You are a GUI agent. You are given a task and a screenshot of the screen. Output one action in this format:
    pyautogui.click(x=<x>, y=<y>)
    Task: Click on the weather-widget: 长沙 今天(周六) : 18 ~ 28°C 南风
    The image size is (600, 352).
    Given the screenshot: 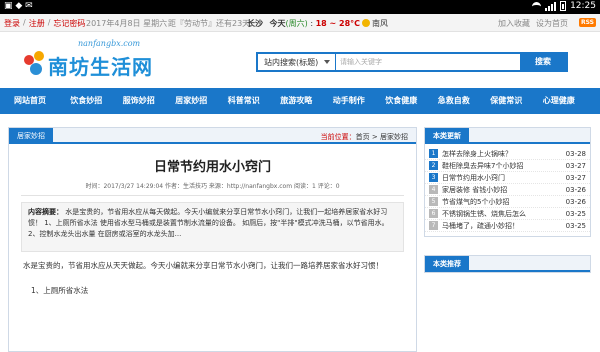 What is the action you would take?
    pyautogui.click(x=317, y=23)
    